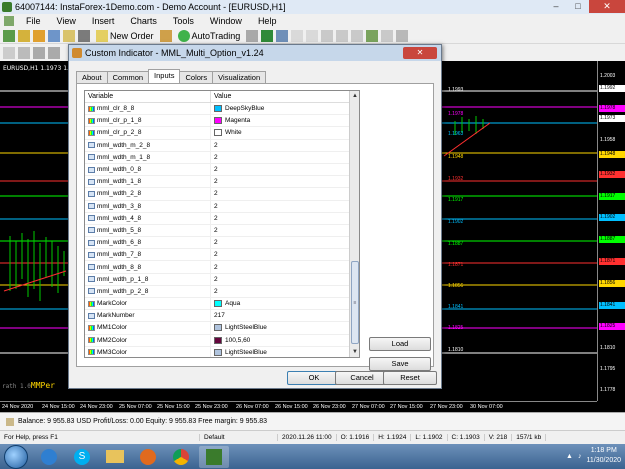  What do you see at coordinates (92, 77) in the screenshot?
I see `tab-about: About` at bounding box center [92, 77].